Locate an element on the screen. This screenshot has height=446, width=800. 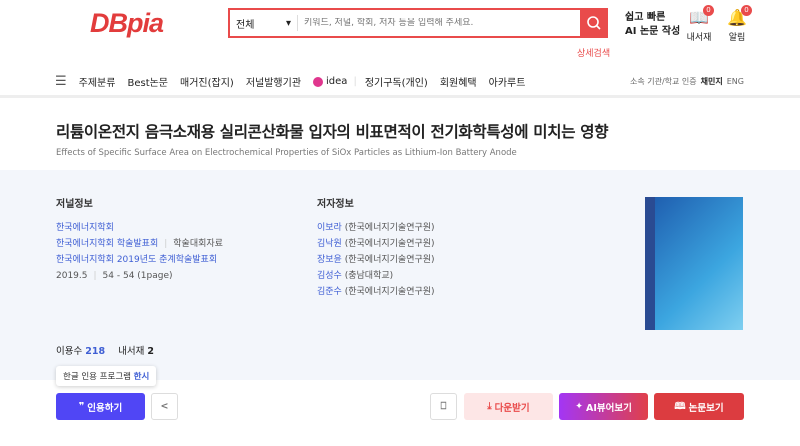
author-link: 김성수 is located at coordinates (329, 276).